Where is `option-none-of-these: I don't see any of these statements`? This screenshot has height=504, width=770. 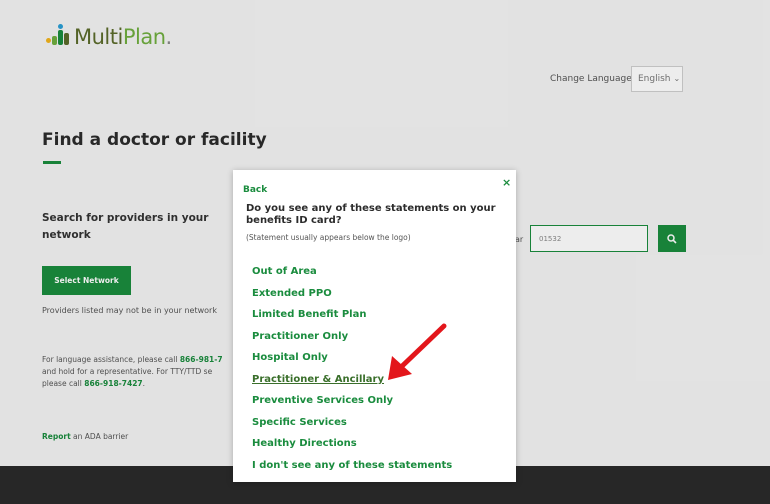
option-none-of-these: I don't see any of these statements is located at coordinates (352, 465).